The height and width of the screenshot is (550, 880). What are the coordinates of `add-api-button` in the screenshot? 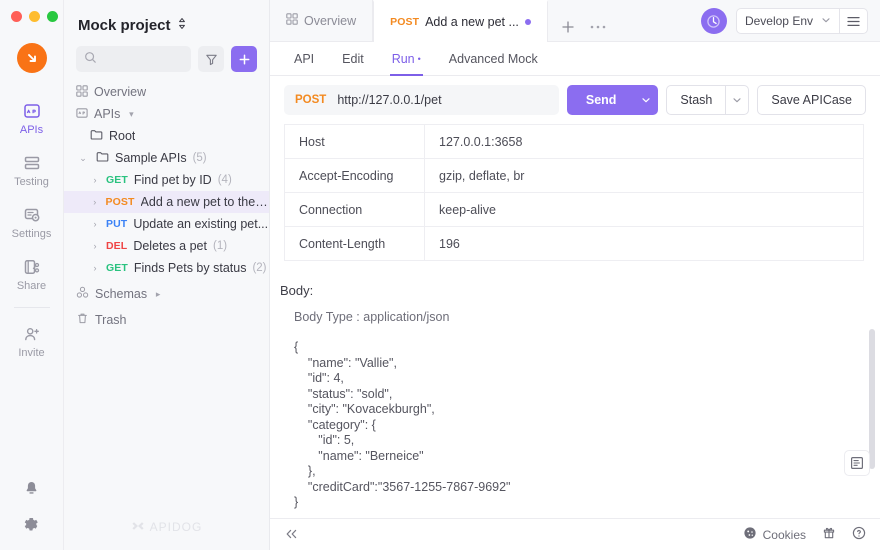 It's located at (244, 59).